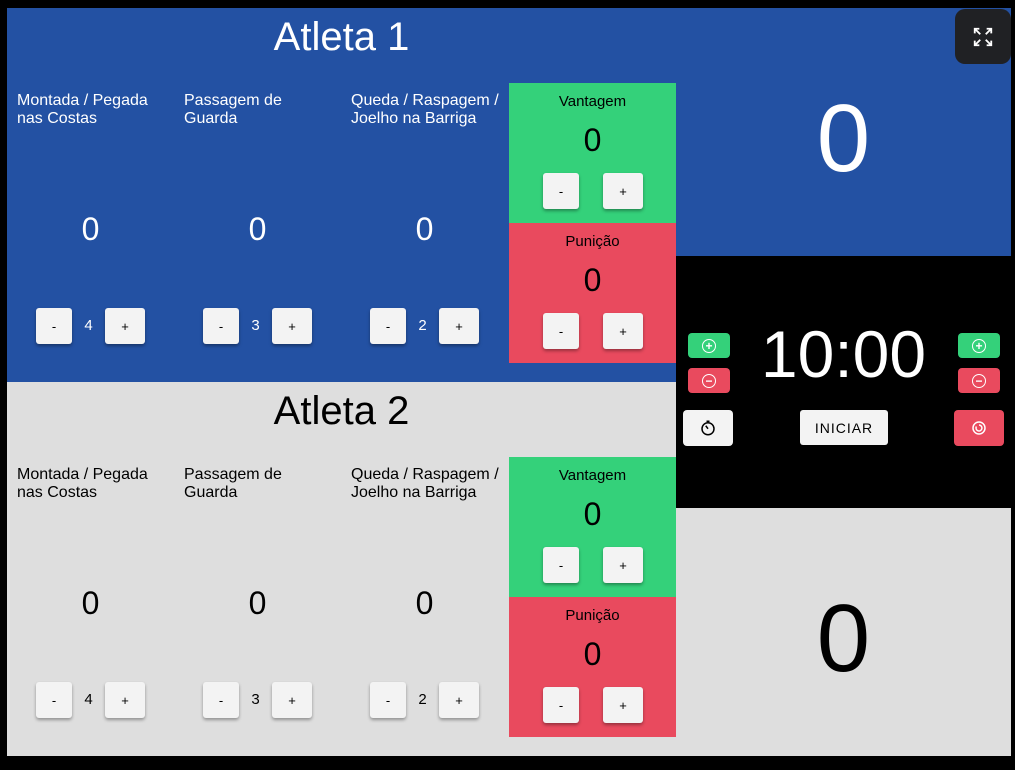  I want to click on stopwatch-button, so click(708, 428).